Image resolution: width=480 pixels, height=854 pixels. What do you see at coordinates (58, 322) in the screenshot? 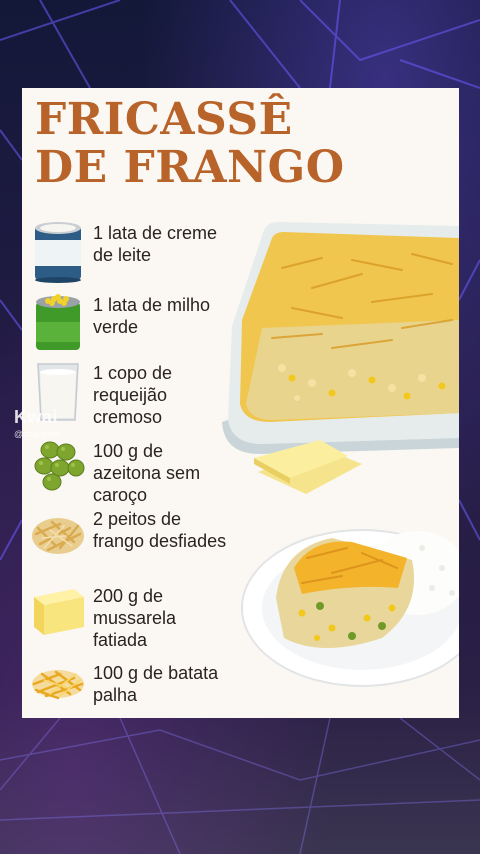
I see `corn-can-icon` at bounding box center [58, 322].